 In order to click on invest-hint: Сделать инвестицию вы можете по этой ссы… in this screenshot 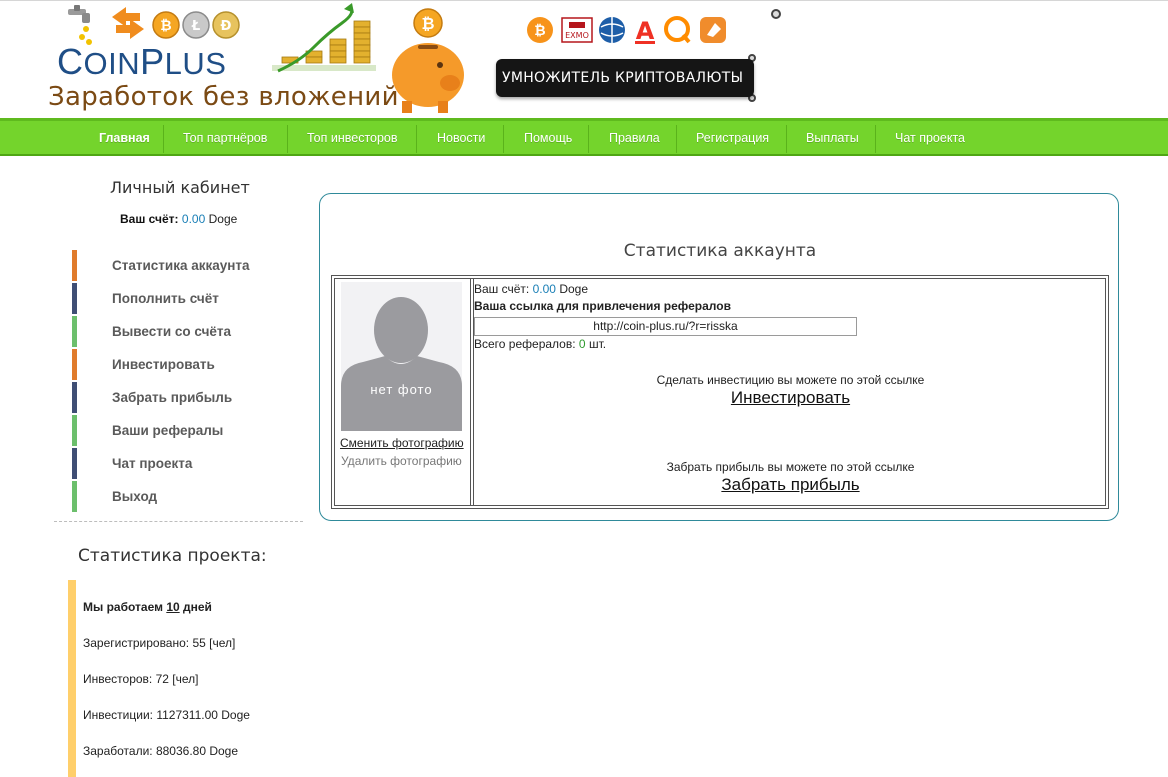, I will do `click(790, 380)`.